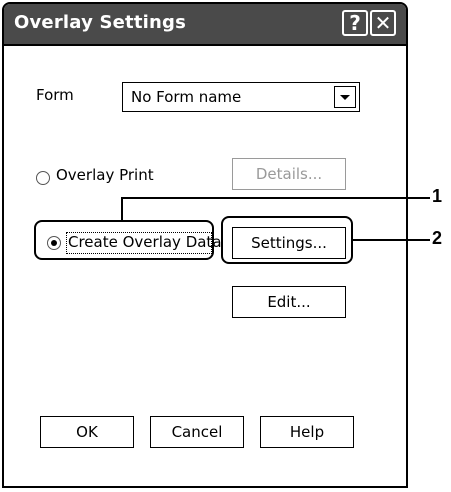 This screenshot has width=451, height=492. What do you see at coordinates (437, 238) in the screenshot?
I see `callout-number-2: 2` at bounding box center [437, 238].